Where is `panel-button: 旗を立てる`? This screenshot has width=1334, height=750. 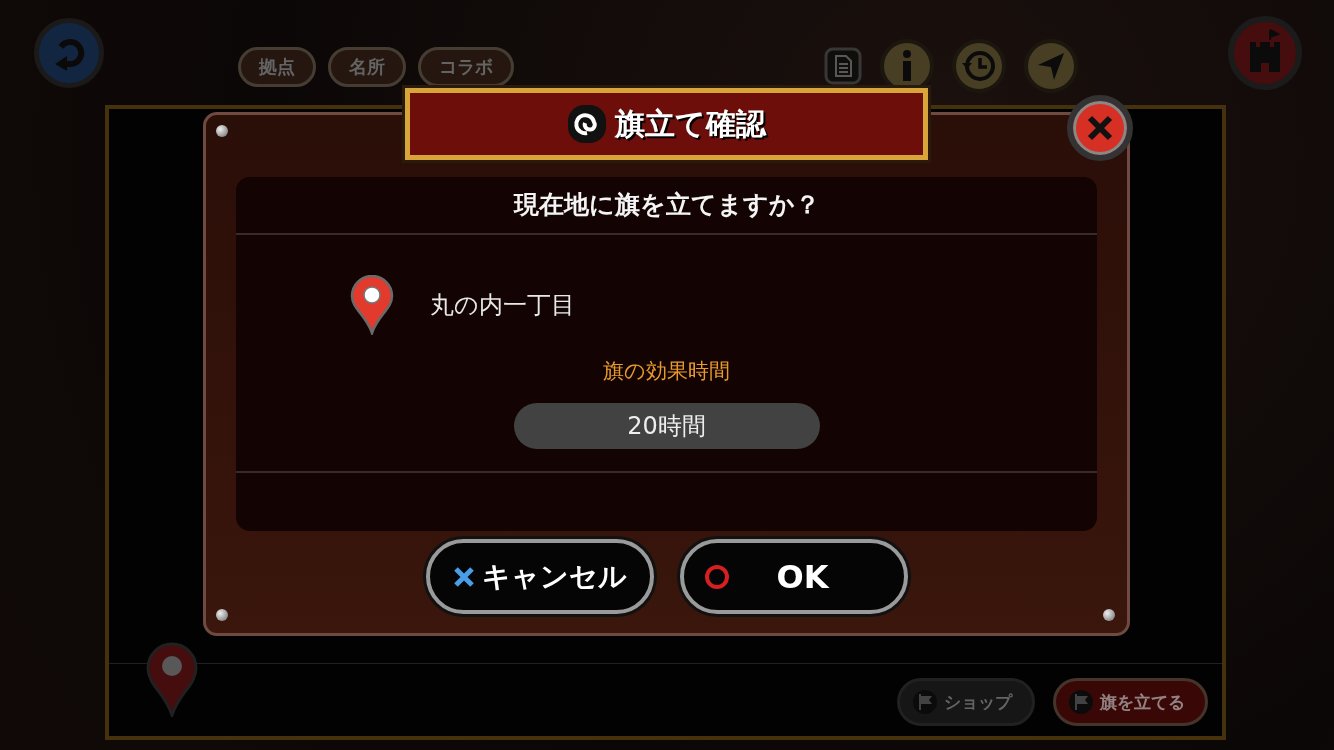 panel-button: 旗を立てる is located at coordinates (1130, 702).